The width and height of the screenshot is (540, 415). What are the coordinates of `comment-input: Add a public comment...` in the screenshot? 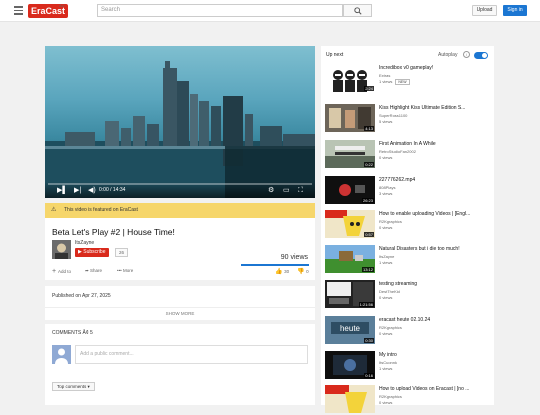 It's located at (191, 354).